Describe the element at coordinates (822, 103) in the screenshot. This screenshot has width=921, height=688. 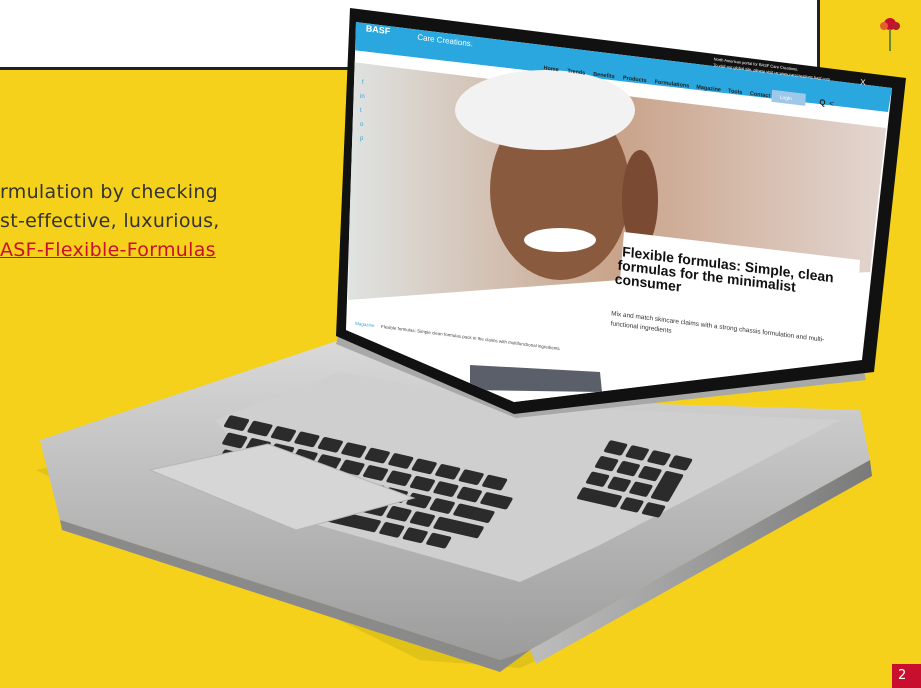
I see `search-icon: Q` at that location.